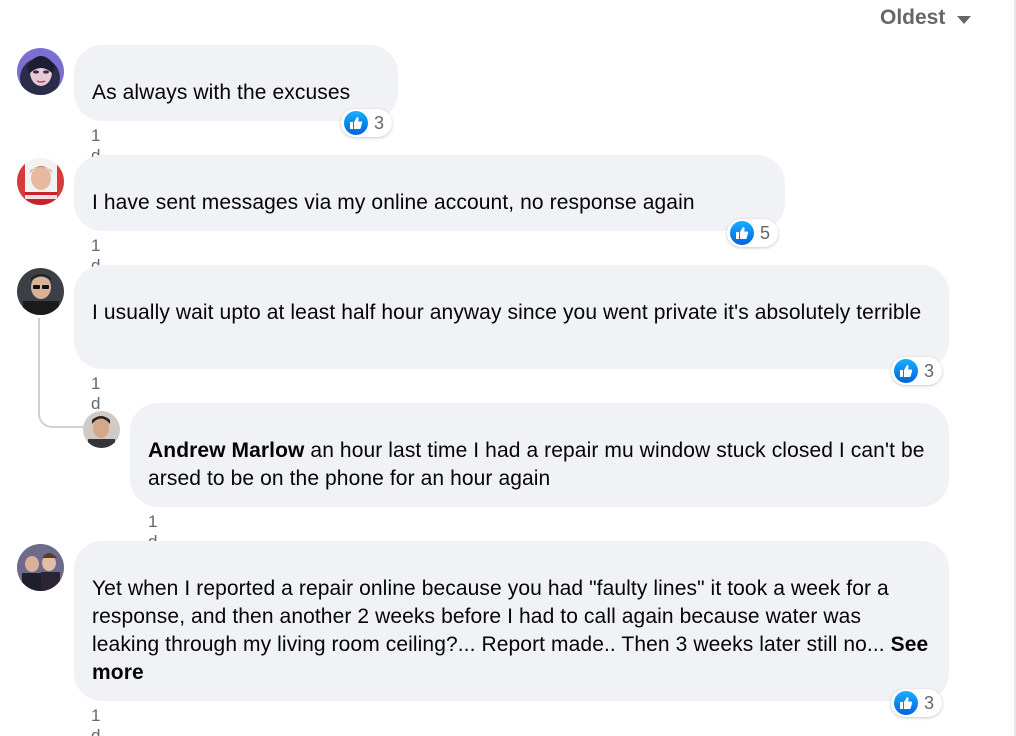 The image size is (1016, 736). I want to click on comment-text: As always with the excuses, so click(221, 92).